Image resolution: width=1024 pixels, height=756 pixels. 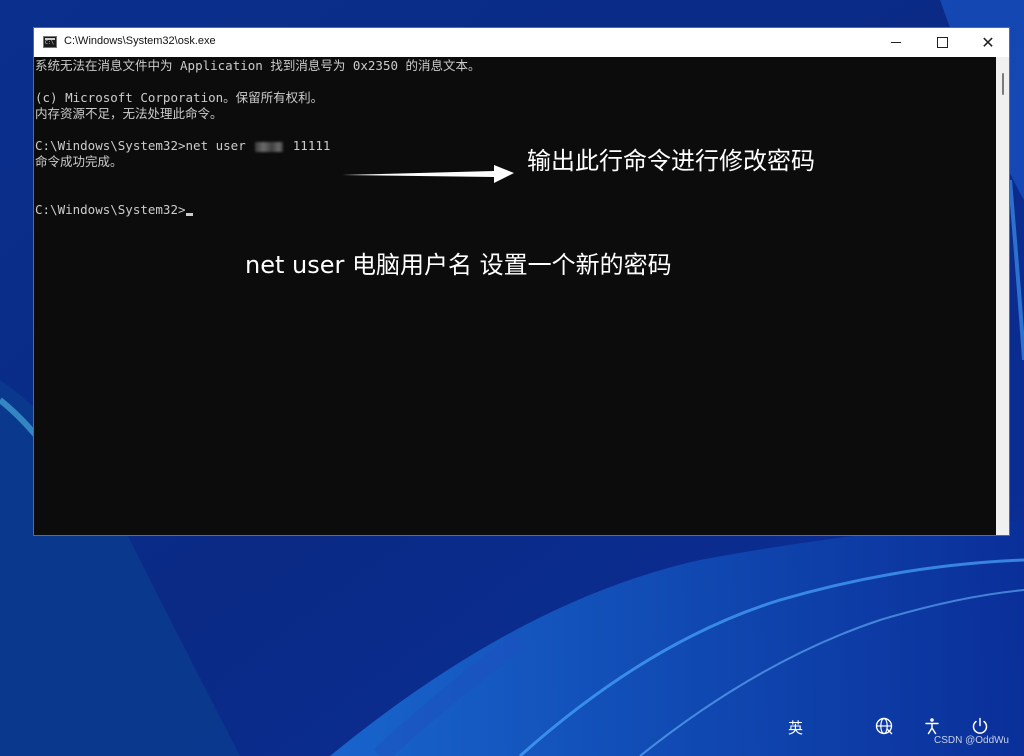 What do you see at coordinates (884, 726) in the screenshot?
I see `globe-network-icon` at bounding box center [884, 726].